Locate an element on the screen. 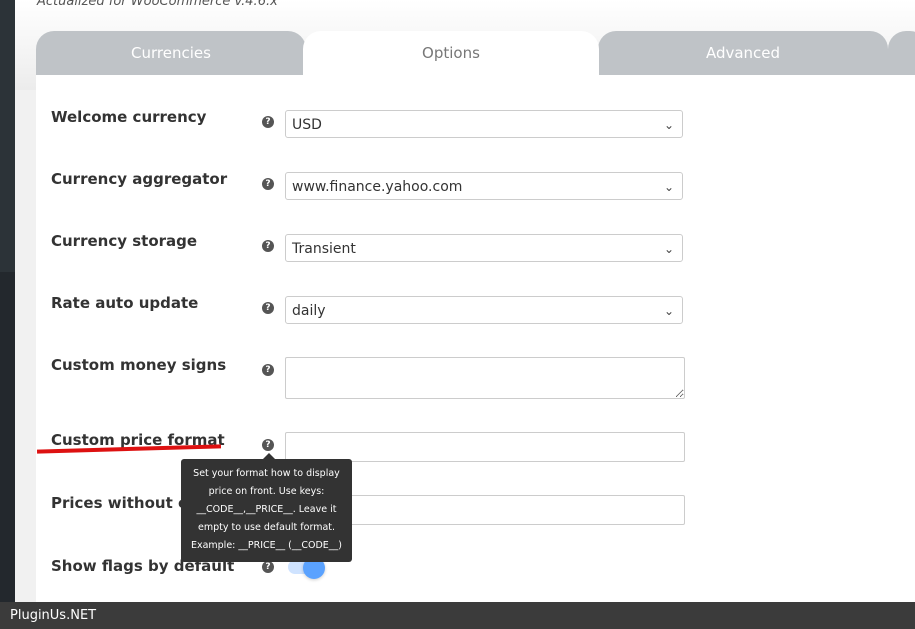 Image resolution: width=915 pixels, height=629 pixels. tooltip-line: Set your format how to display is located at coordinates (266, 473).